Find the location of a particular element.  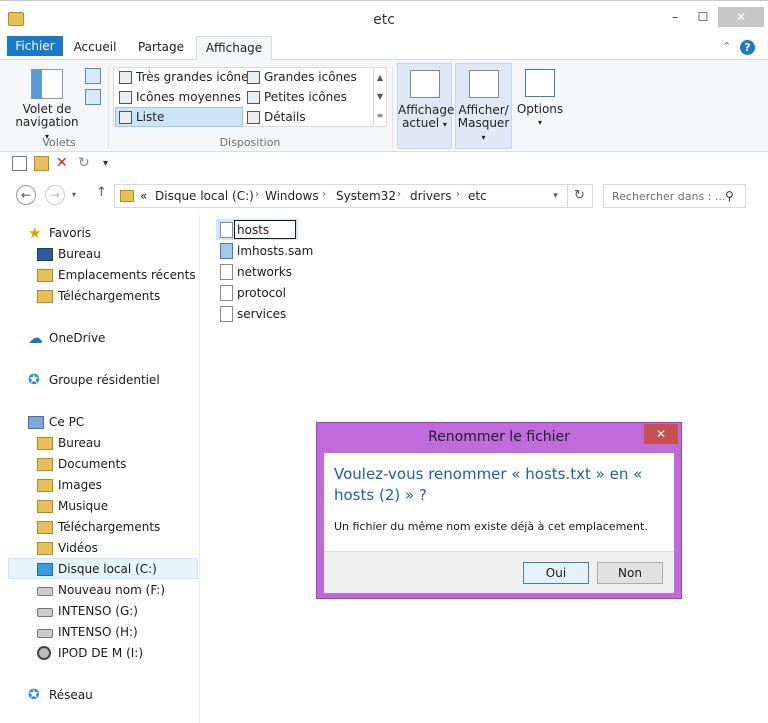

sam-file-icon is located at coordinates (226, 251).